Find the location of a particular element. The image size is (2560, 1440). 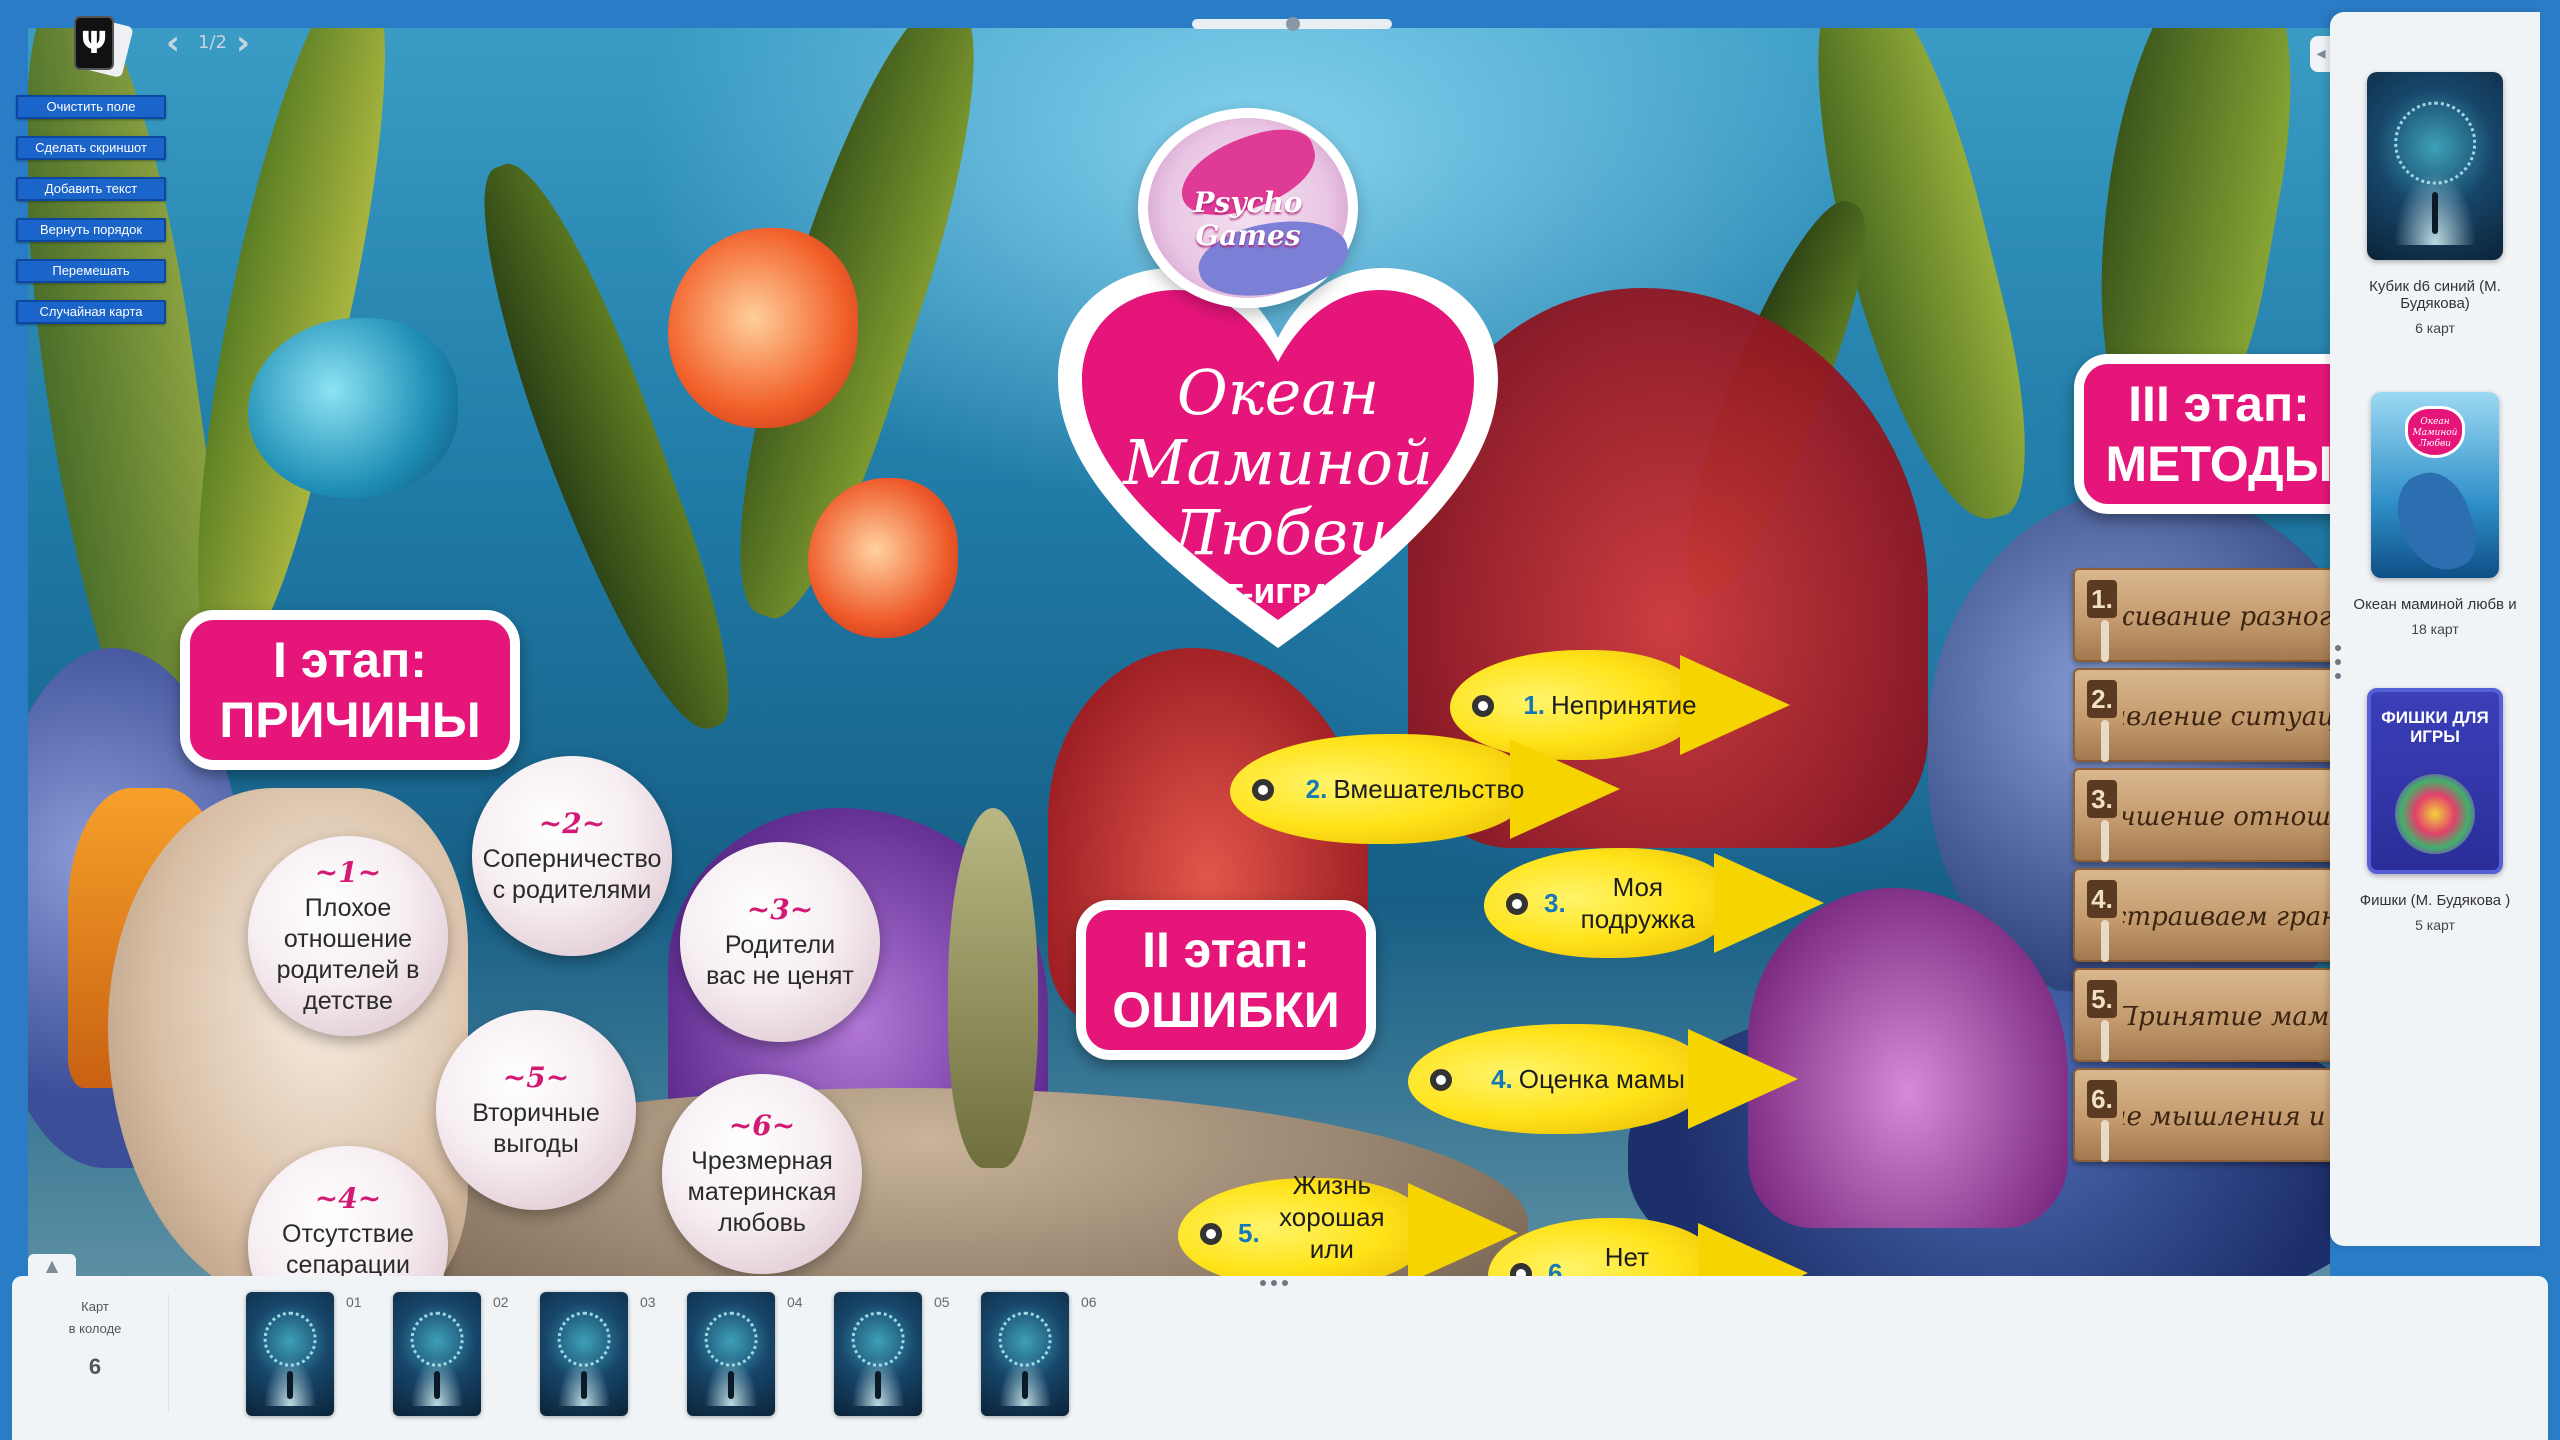

cause-pearl-6: ~6~ Чрезмерная материнская любовь is located at coordinates (762, 1174).